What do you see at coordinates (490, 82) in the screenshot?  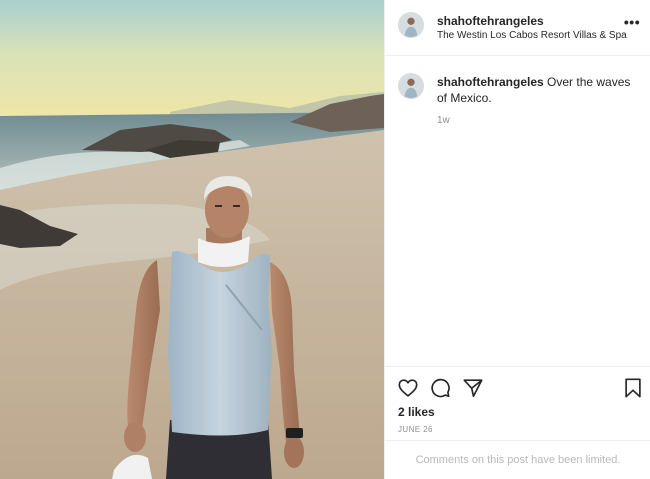 I see `caption-username: shahoftehrangeles` at bounding box center [490, 82].